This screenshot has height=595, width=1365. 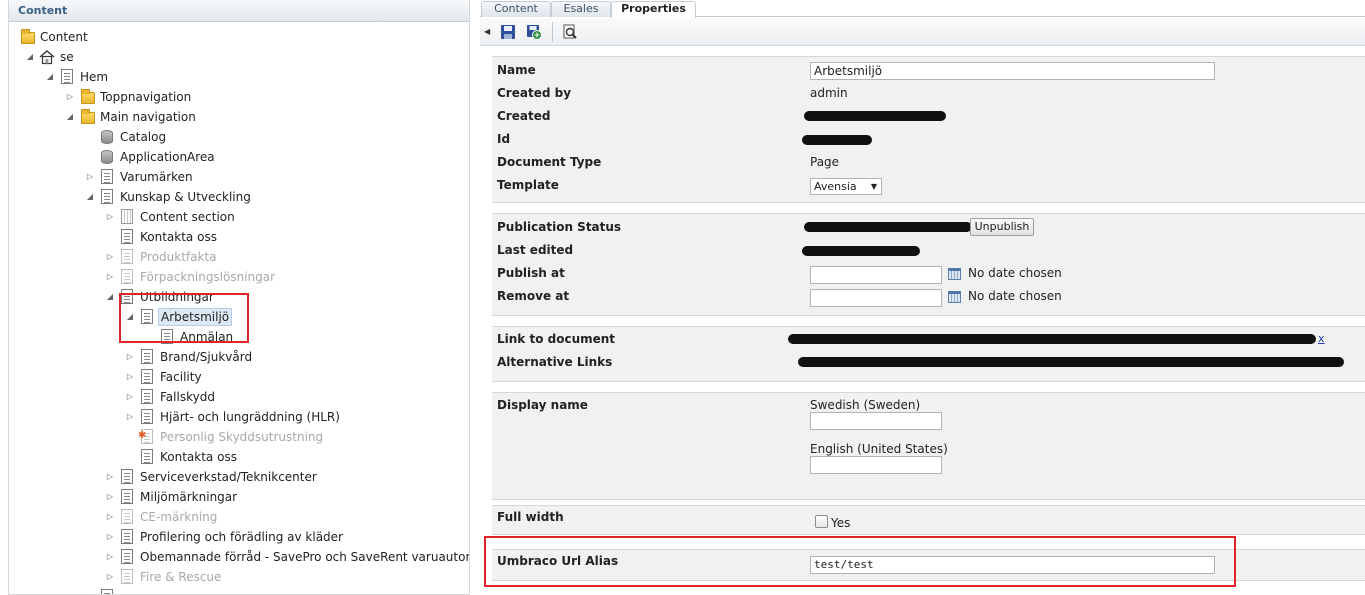 What do you see at coordinates (821, 521) in the screenshot?
I see `full-width-checkbox` at bounding box center [821, 521].